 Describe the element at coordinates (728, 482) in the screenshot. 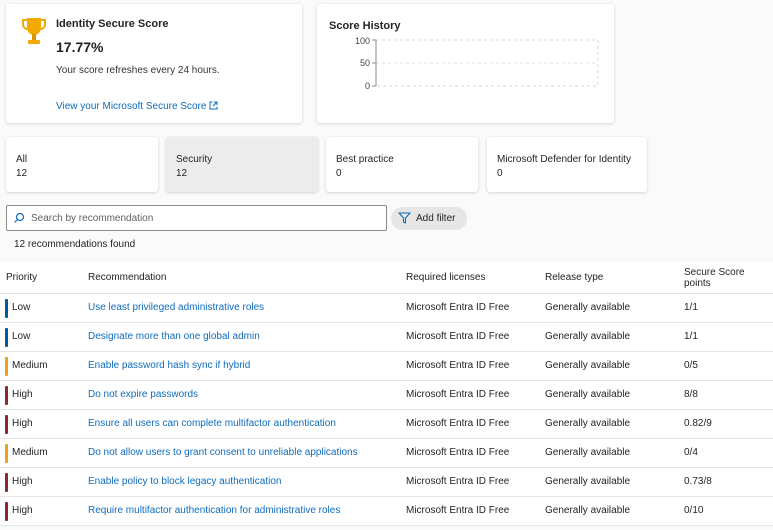

I see `score-points-cell: 0.73/8` at that location.